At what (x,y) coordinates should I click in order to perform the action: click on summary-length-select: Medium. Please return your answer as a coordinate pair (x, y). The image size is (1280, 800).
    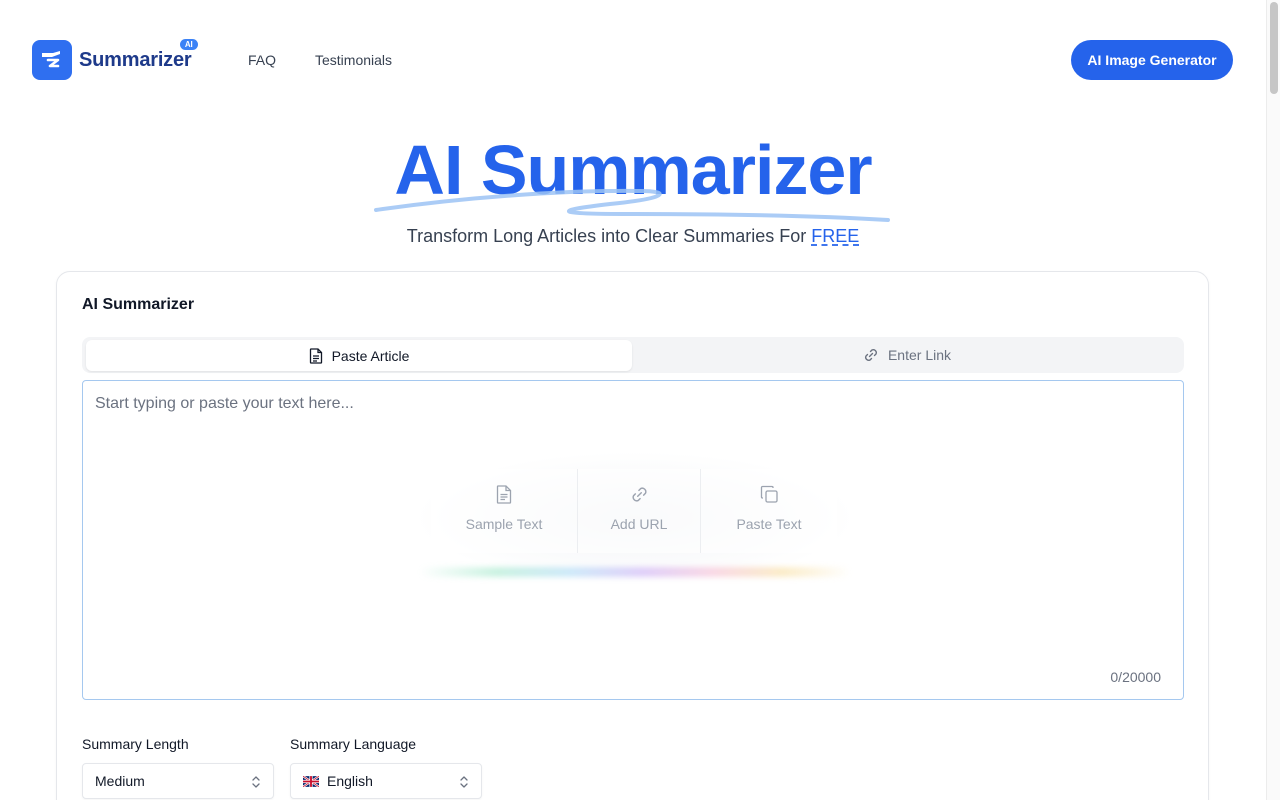
    Looking at the image, I should click on (178, 781).